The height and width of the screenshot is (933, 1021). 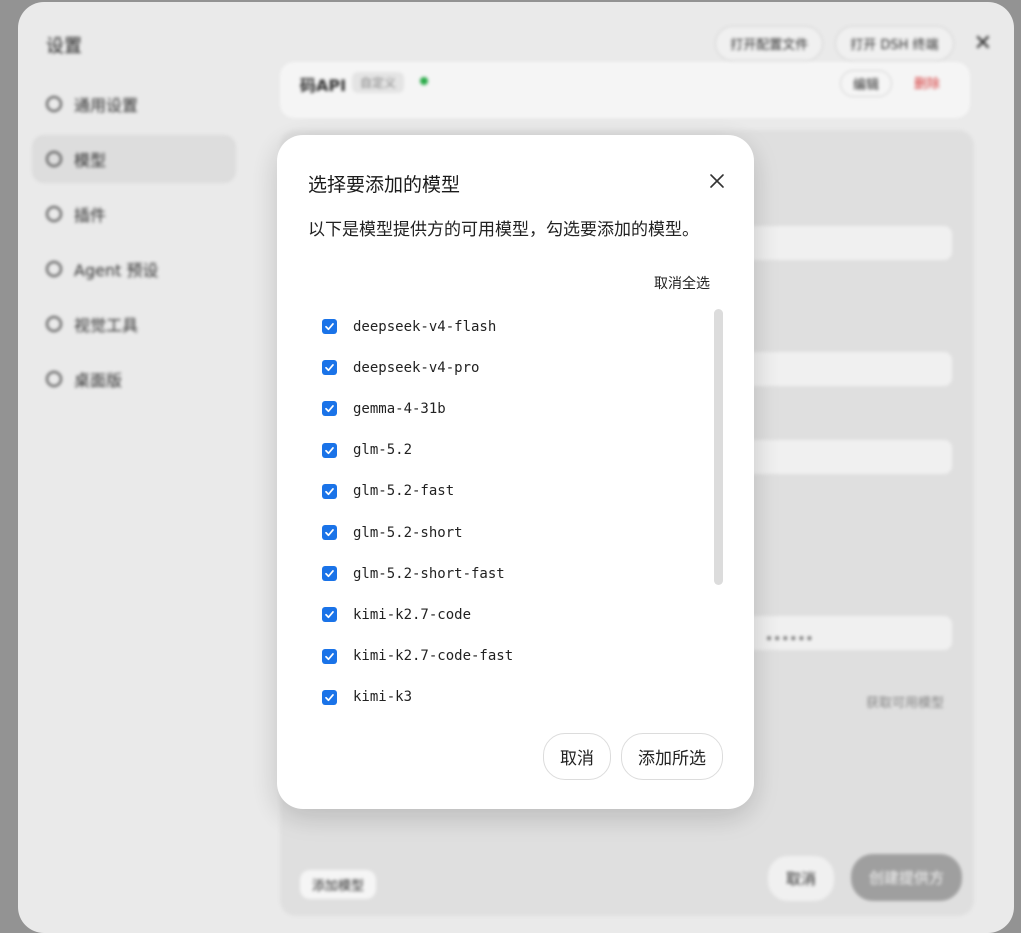 What do you see at coordinates (503, 230) in the screenshot?
I see `dialog-description: 以下是模型提供方的可用模型，勾选要添加的模型。` at bounding box center [503, 230].